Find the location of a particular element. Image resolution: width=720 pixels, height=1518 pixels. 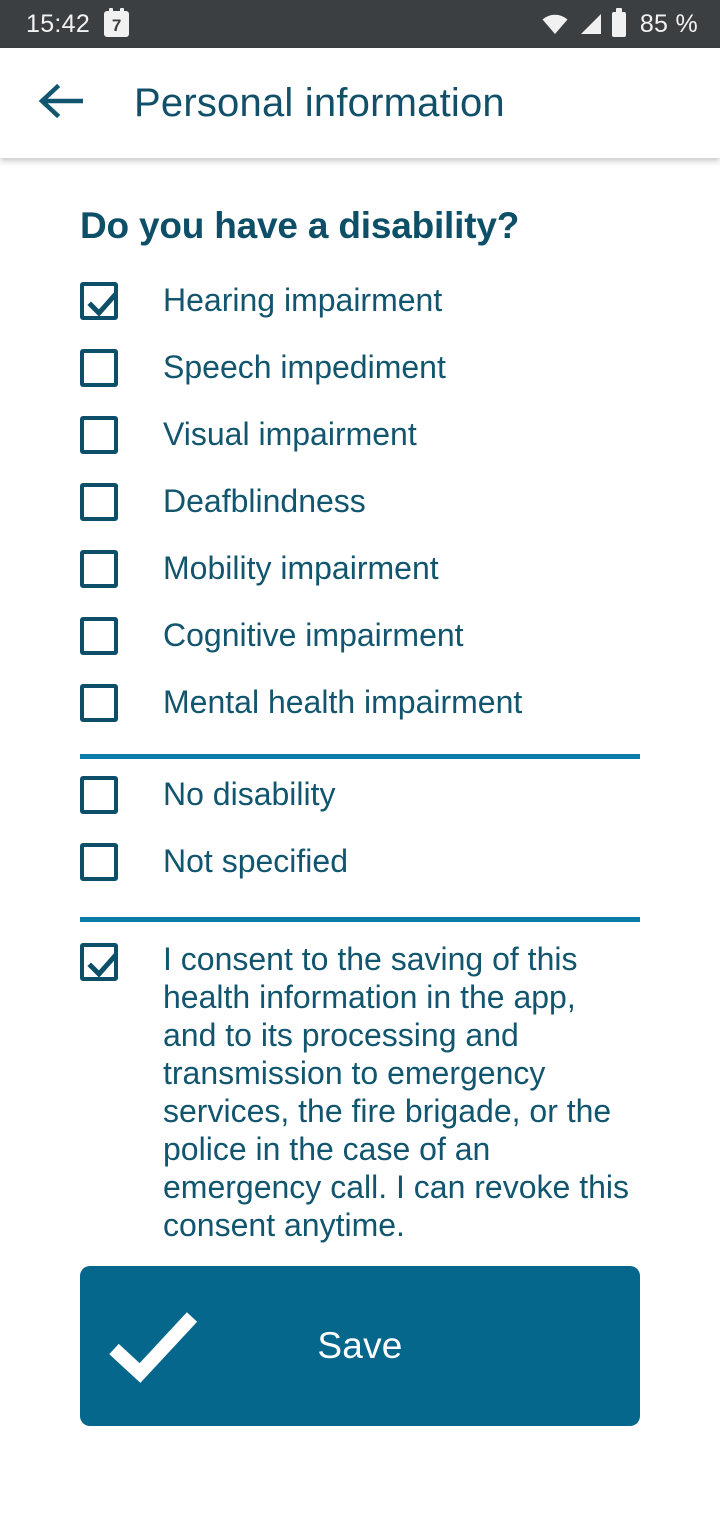

checkbox-label: Deafblindness is located at coordinates (264, 501).